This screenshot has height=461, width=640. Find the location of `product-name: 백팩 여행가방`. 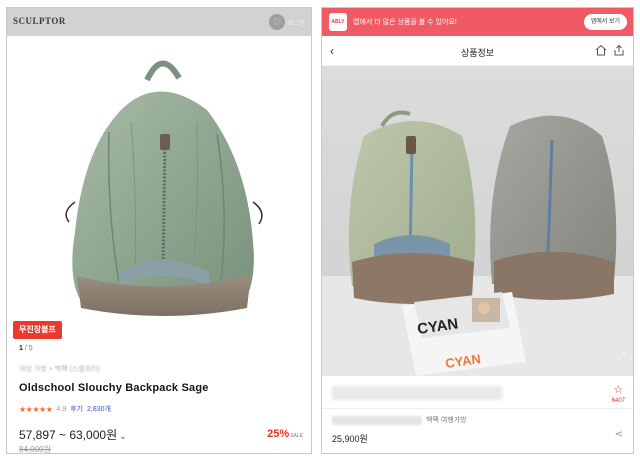

product-name: 백팩 여행가방 is located at coordinates (446, 420).